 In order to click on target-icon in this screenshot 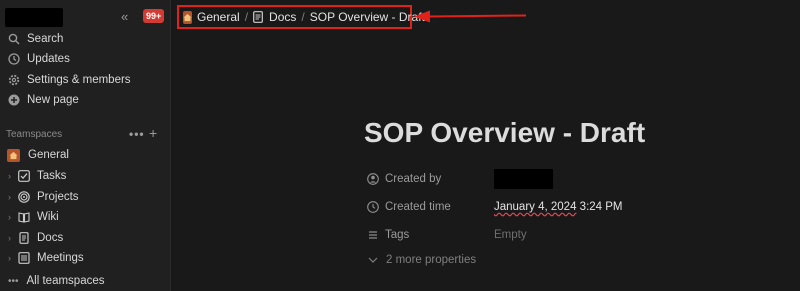, I will do `click(24, 197)`.